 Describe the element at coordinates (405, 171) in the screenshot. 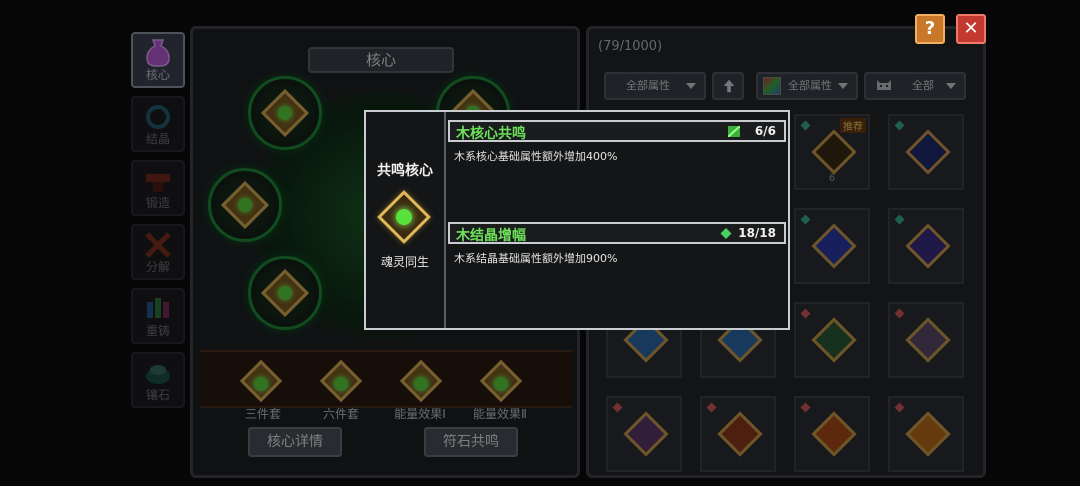

I see `popup-title: 共鸣核心` at that location.